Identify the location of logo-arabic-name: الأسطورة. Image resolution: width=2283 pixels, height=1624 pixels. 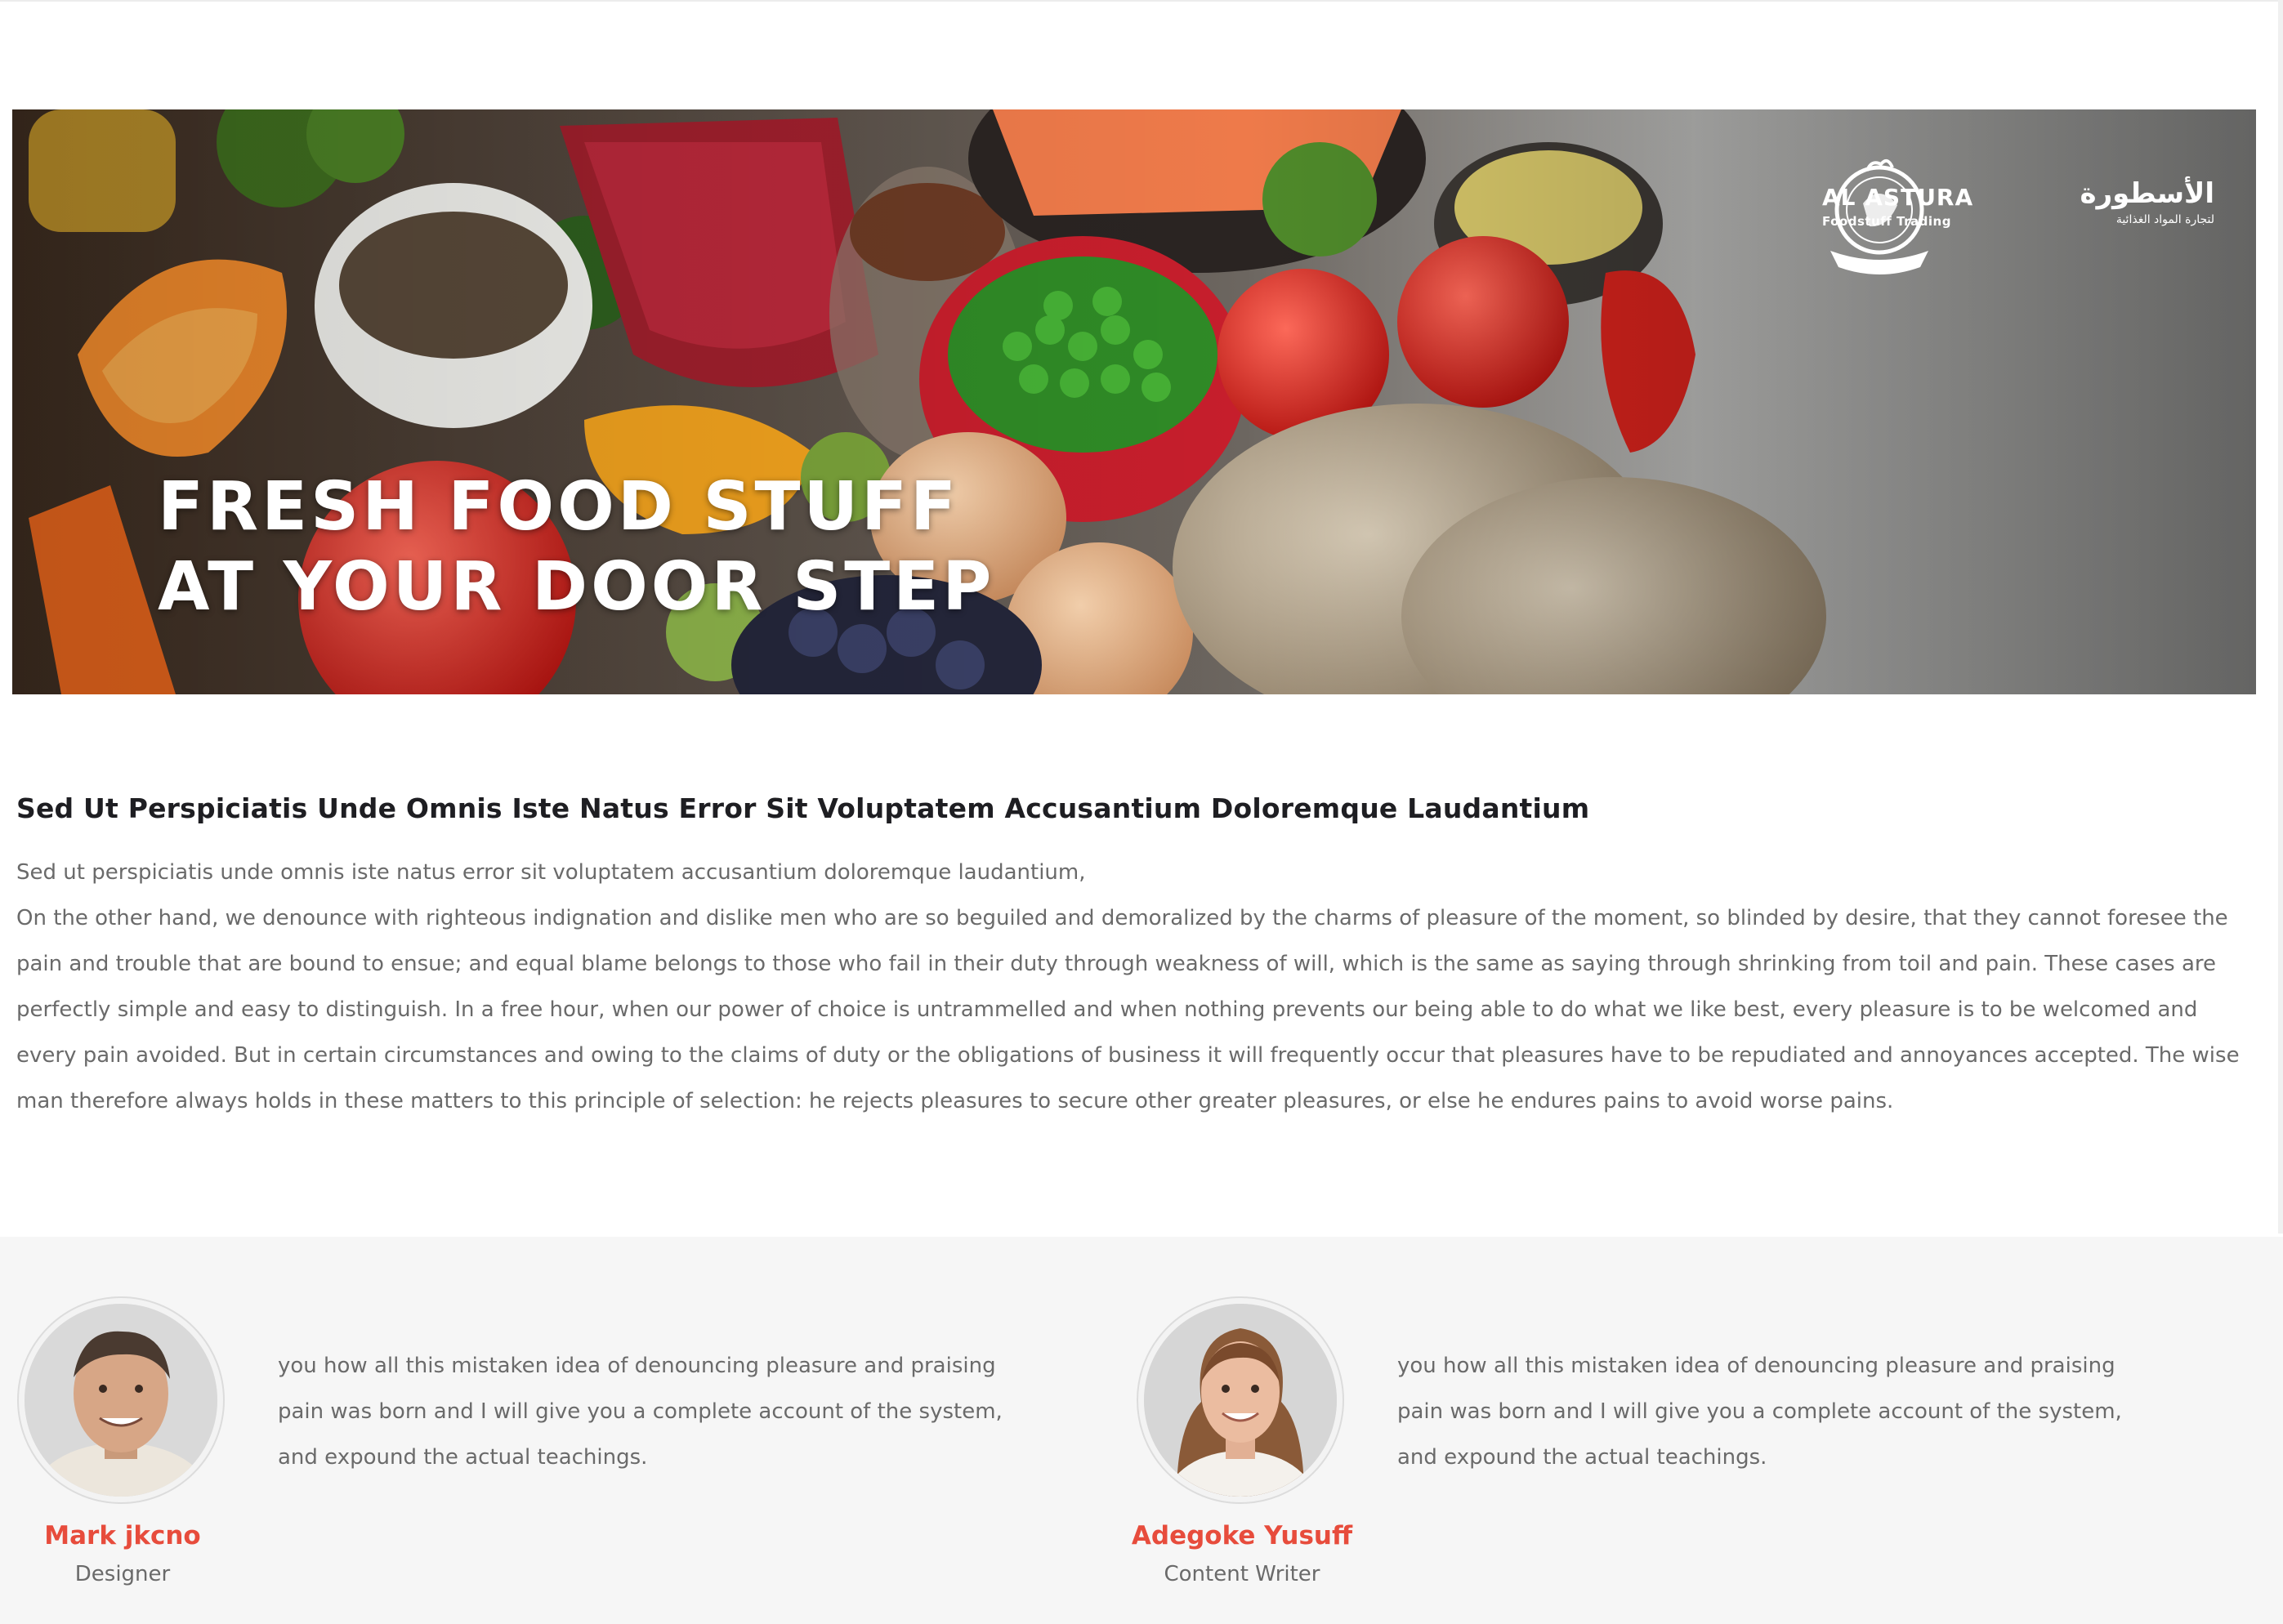
(2147, 193).